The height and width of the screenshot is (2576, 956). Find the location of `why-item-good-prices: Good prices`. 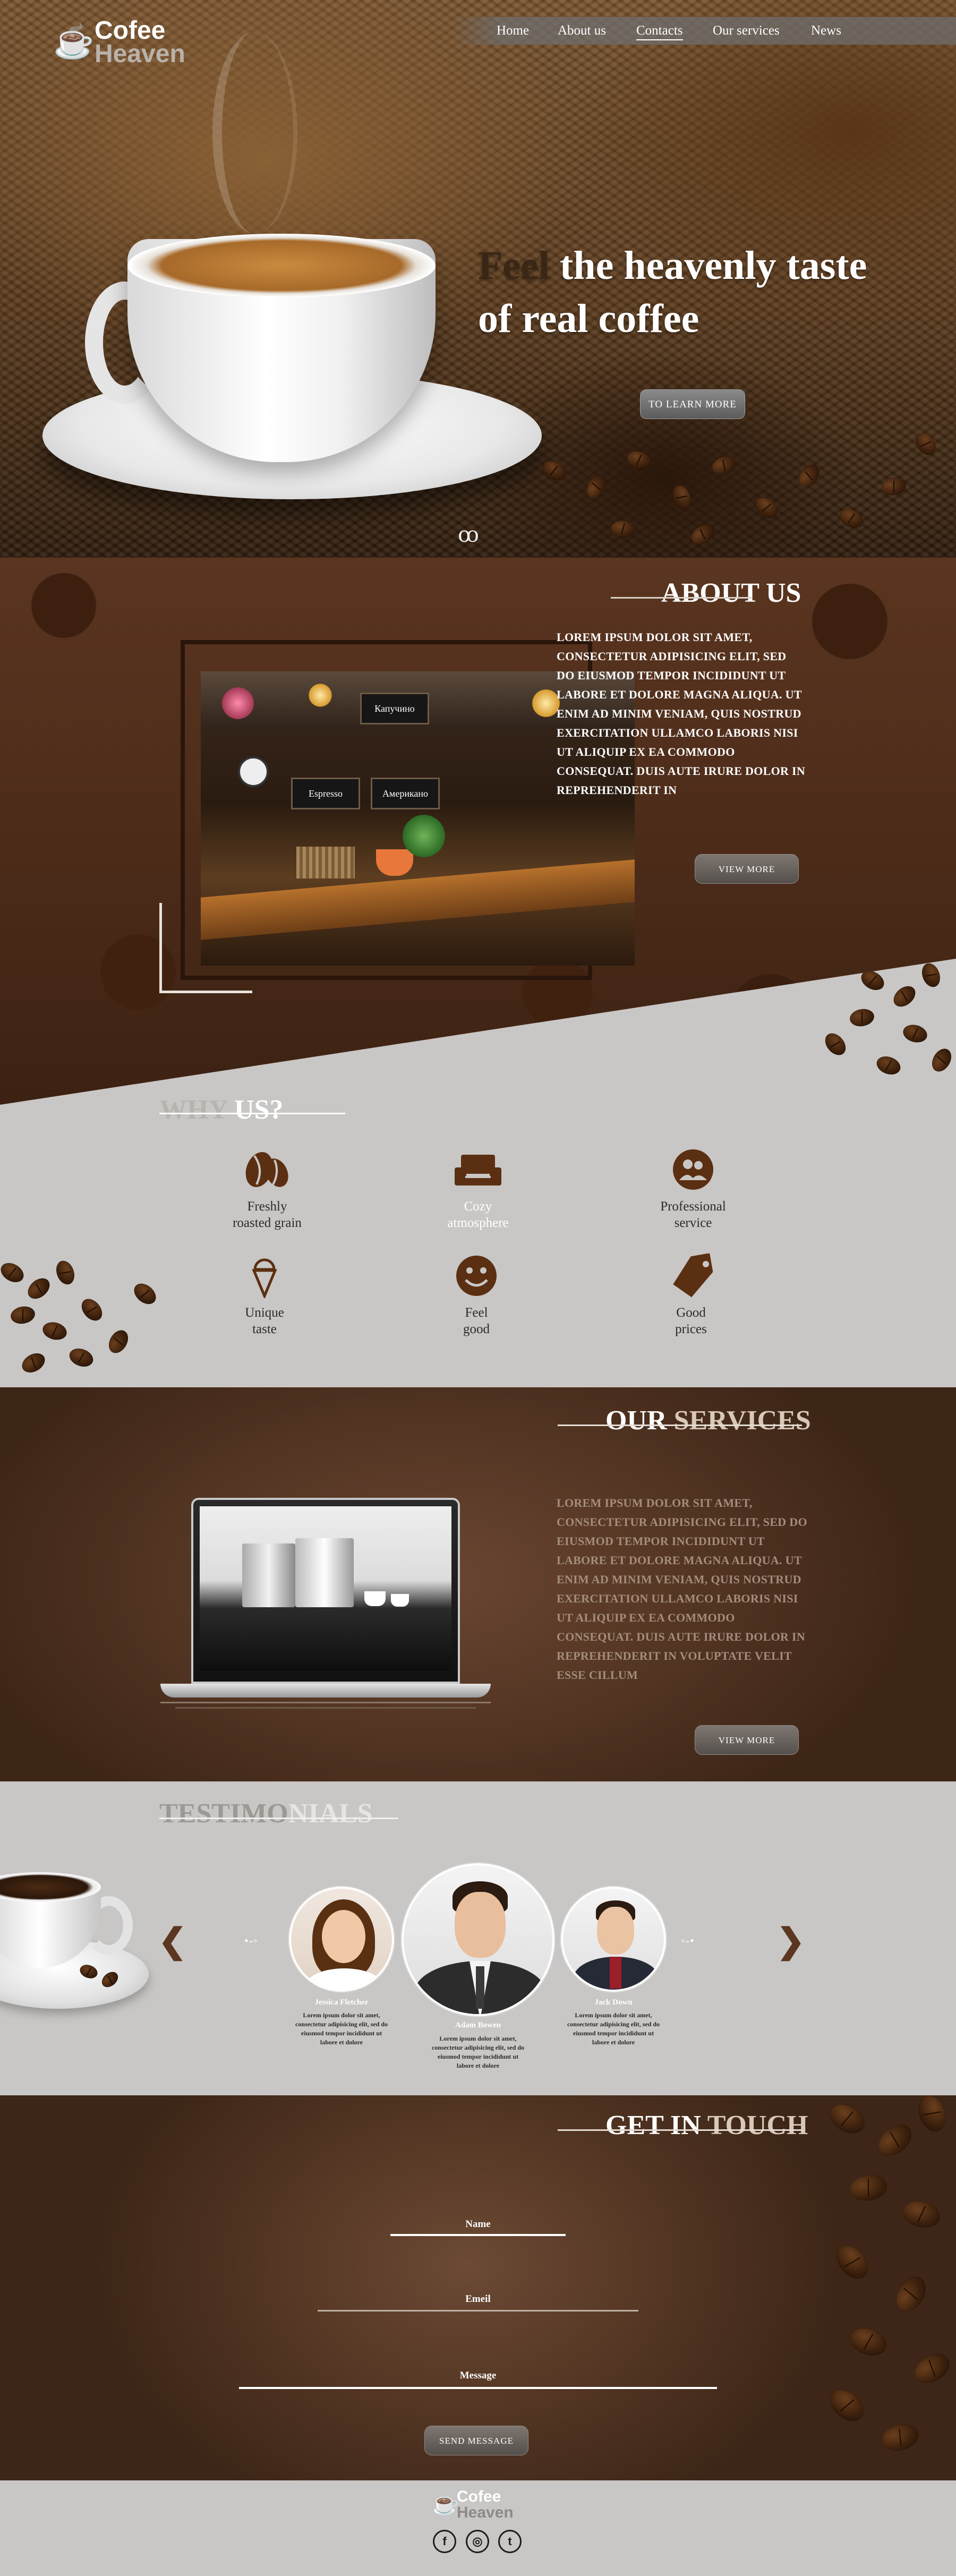

why-item-good-prices: Good prices is located at coordinates (691, 1295).